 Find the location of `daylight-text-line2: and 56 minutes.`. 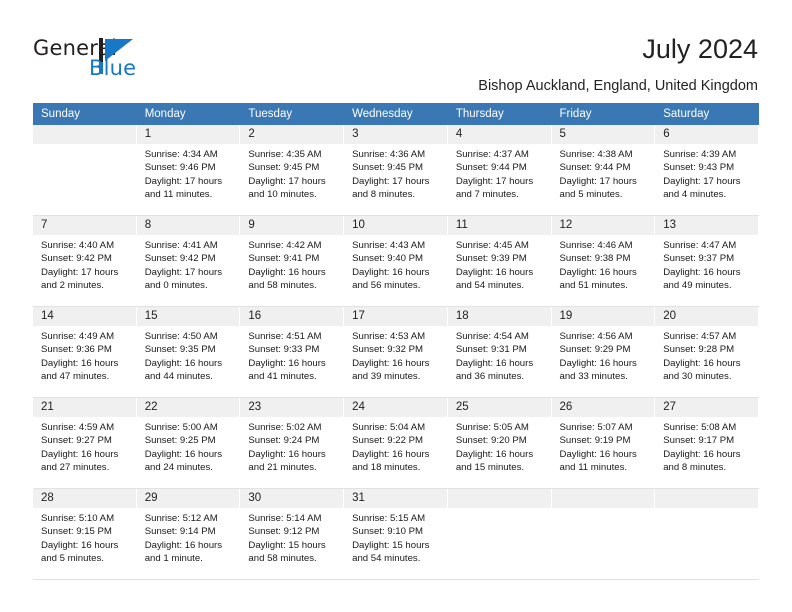

daylight-text-line2: and 56 minutes. is located at coordinates (386, 286).